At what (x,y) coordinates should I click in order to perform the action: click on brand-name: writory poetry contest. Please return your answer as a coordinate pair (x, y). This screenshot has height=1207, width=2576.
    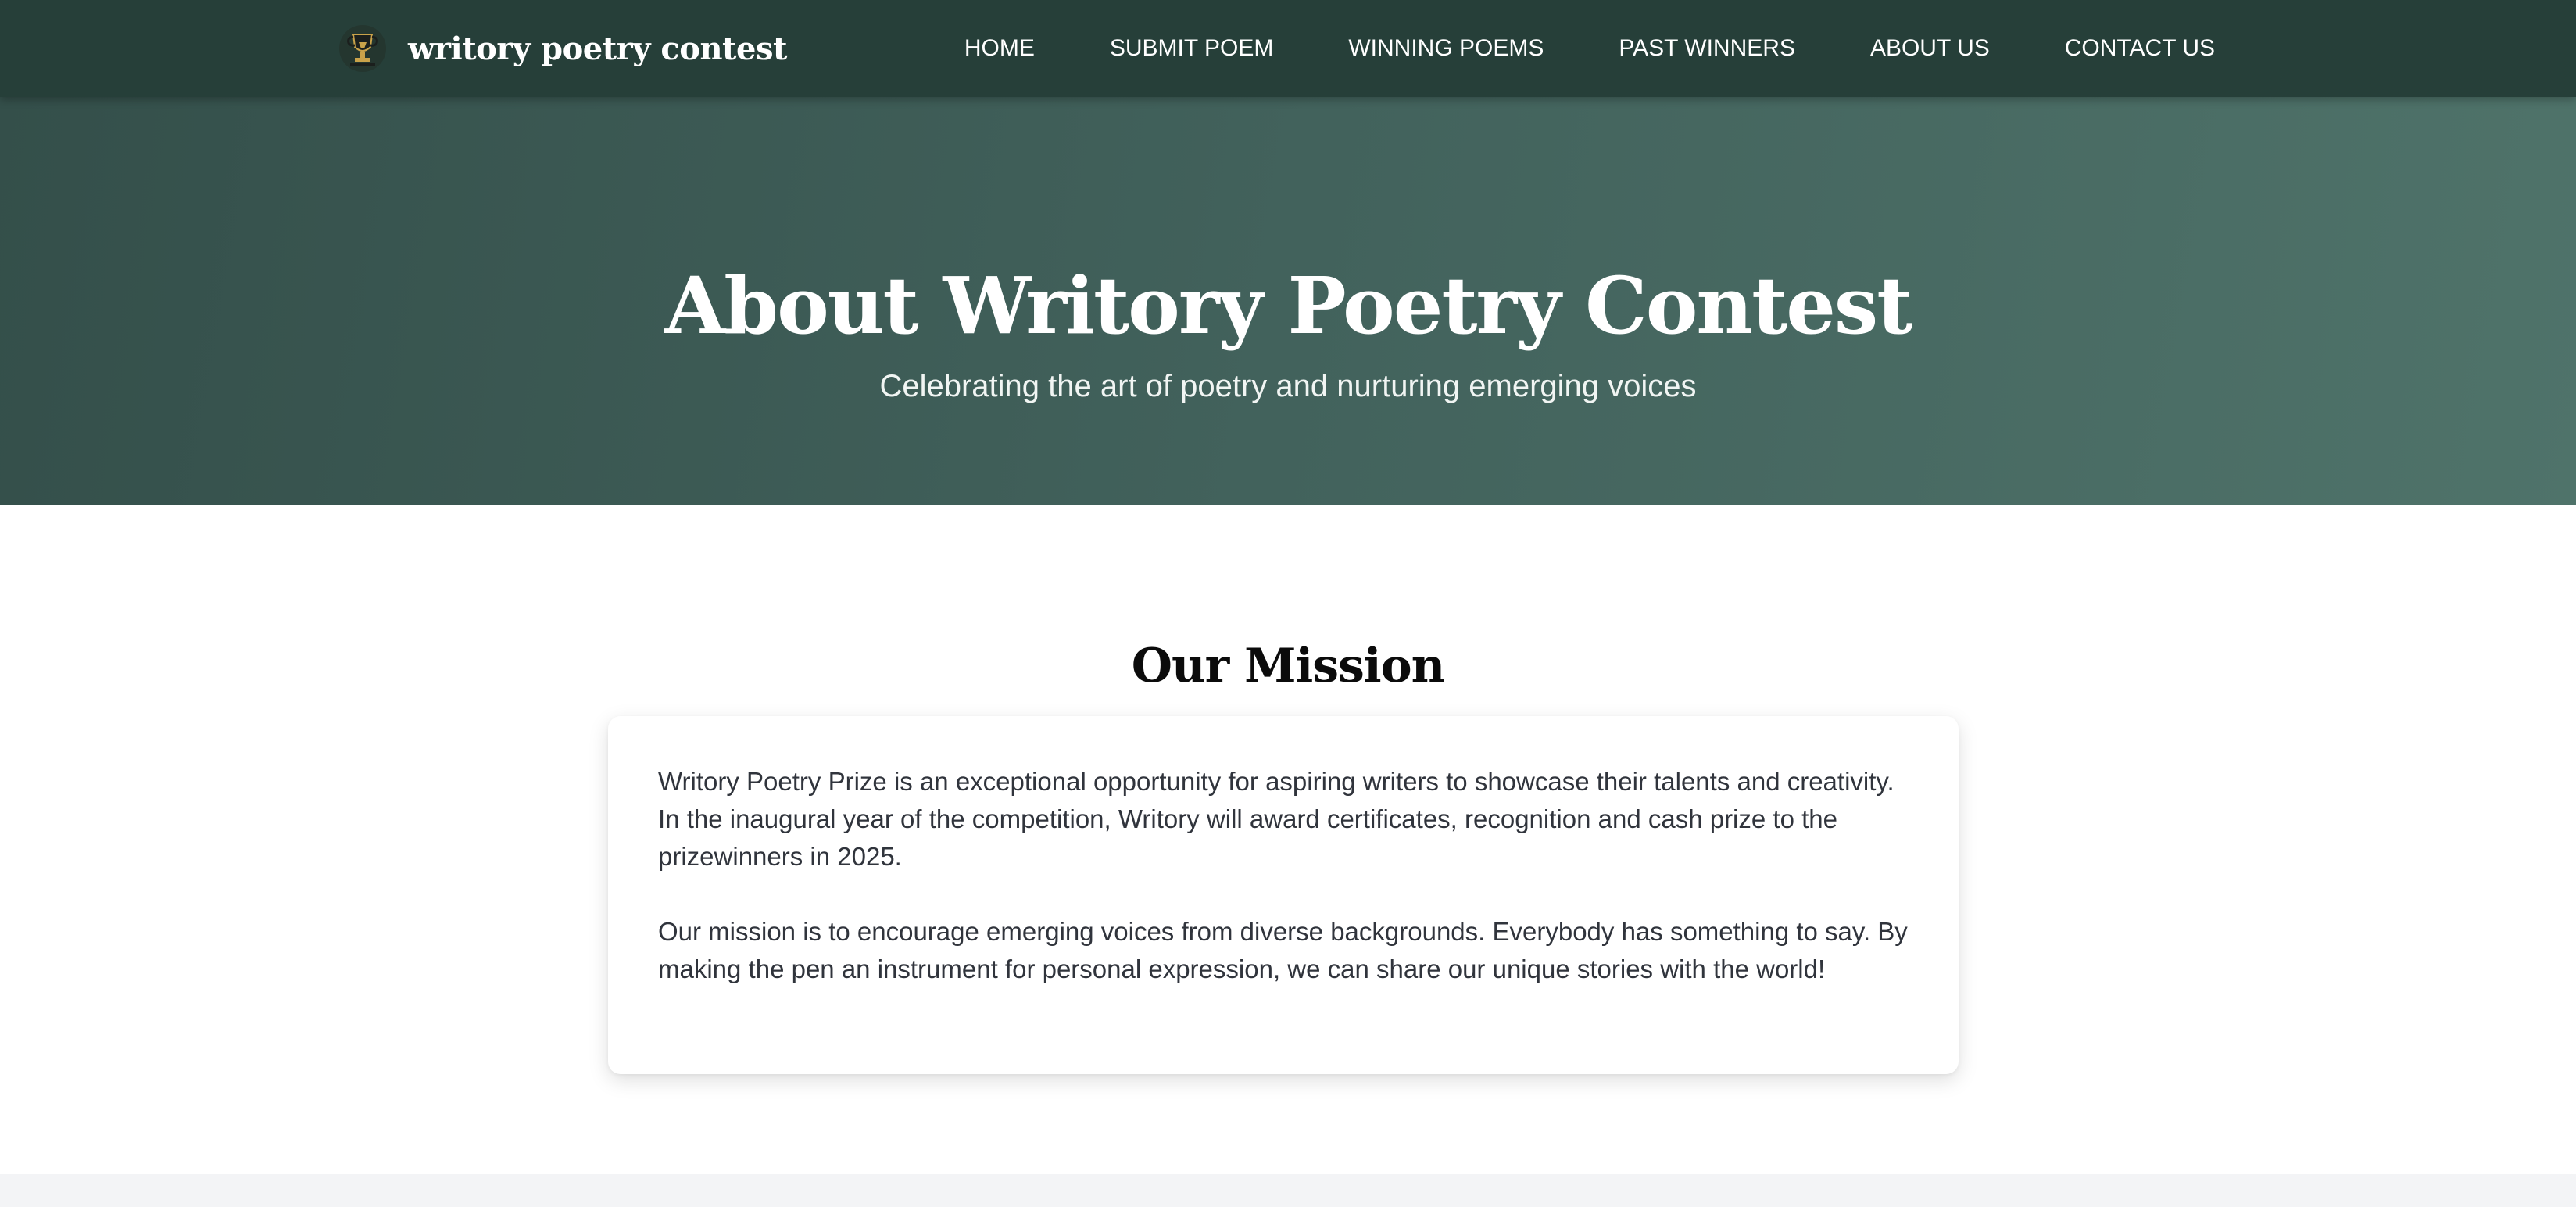
    Looking at the image, I should click on (597, 48).